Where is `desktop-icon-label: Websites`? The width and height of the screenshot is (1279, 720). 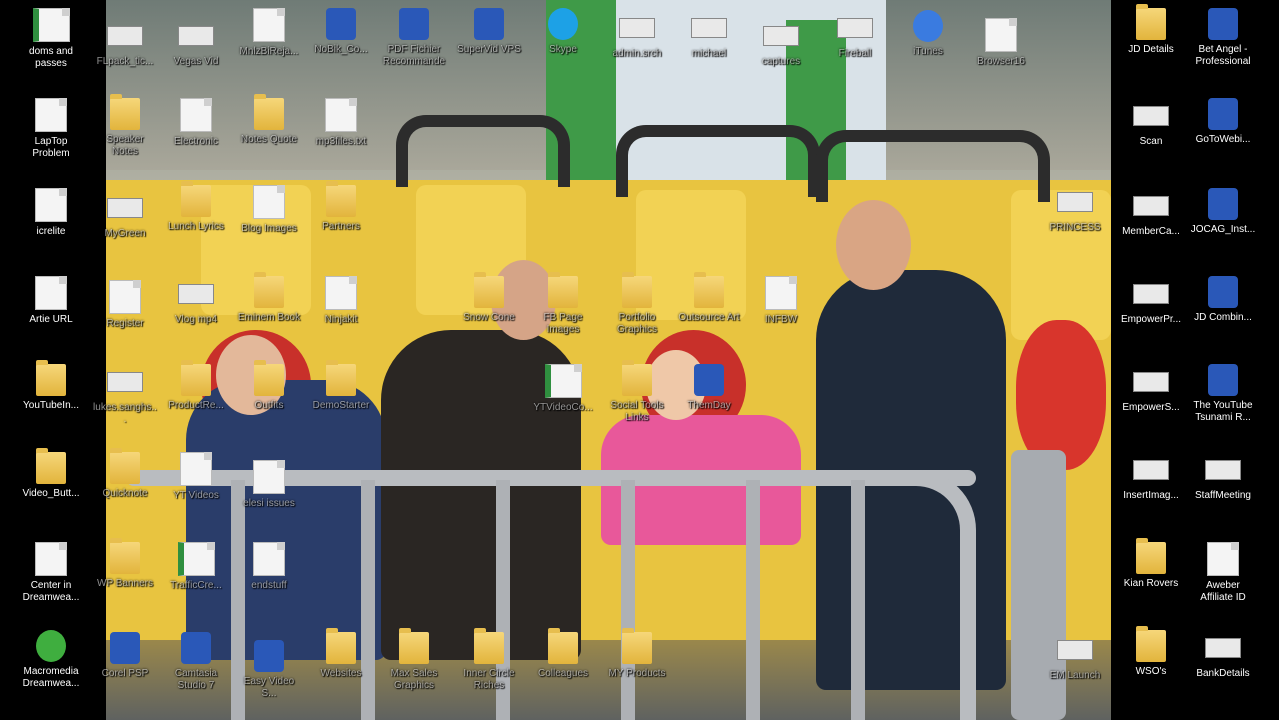 desktop-icon-label: Websites is located at coordinates (341, 673).